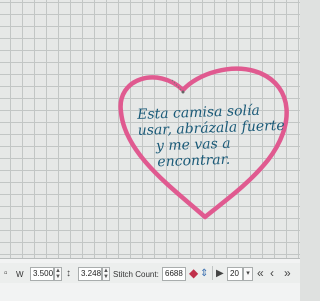 The width and height of the screenshot is (320, 301). Describe the element at coordinates (42, 274) in the screenshot. I see `width-field: 3.500` at that location.